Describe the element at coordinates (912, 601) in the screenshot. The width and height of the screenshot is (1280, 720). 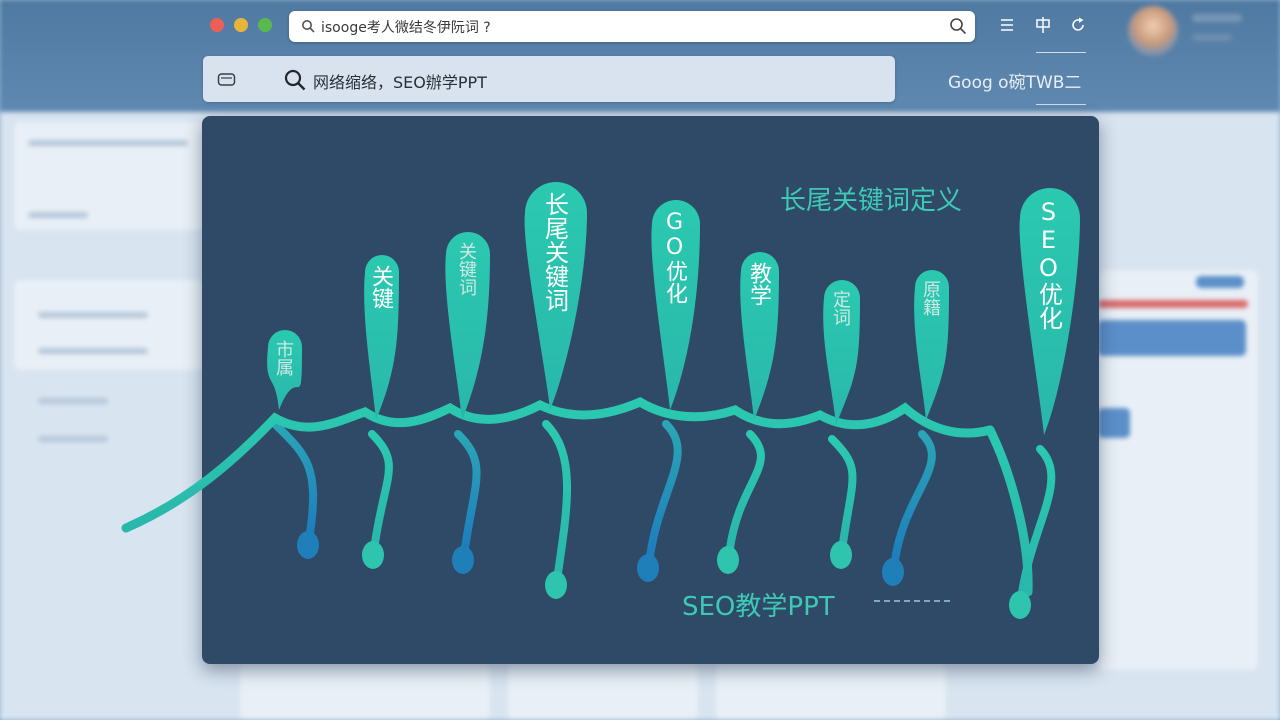
I see `dotted-line` at that location.